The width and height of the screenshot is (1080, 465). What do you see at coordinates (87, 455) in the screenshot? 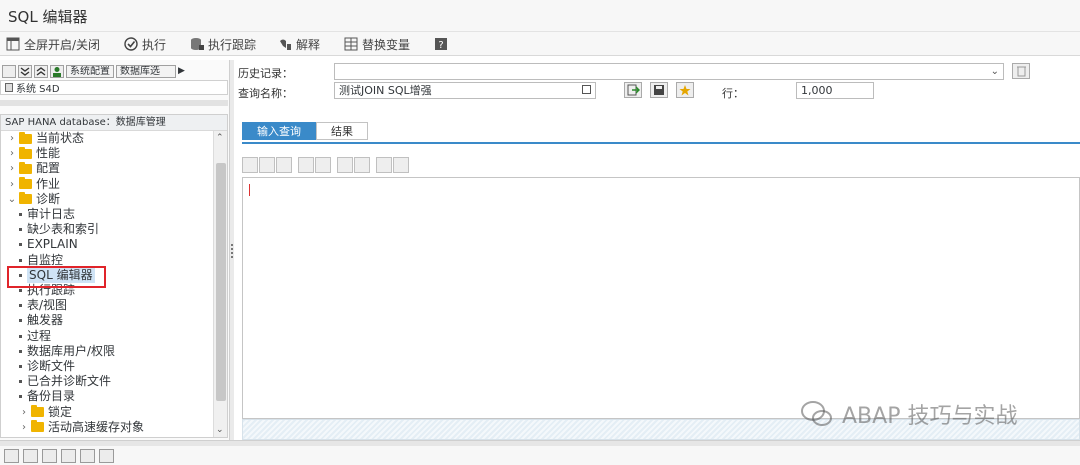
I see `bottom-trash-icon` at bounding box center [87, 455].